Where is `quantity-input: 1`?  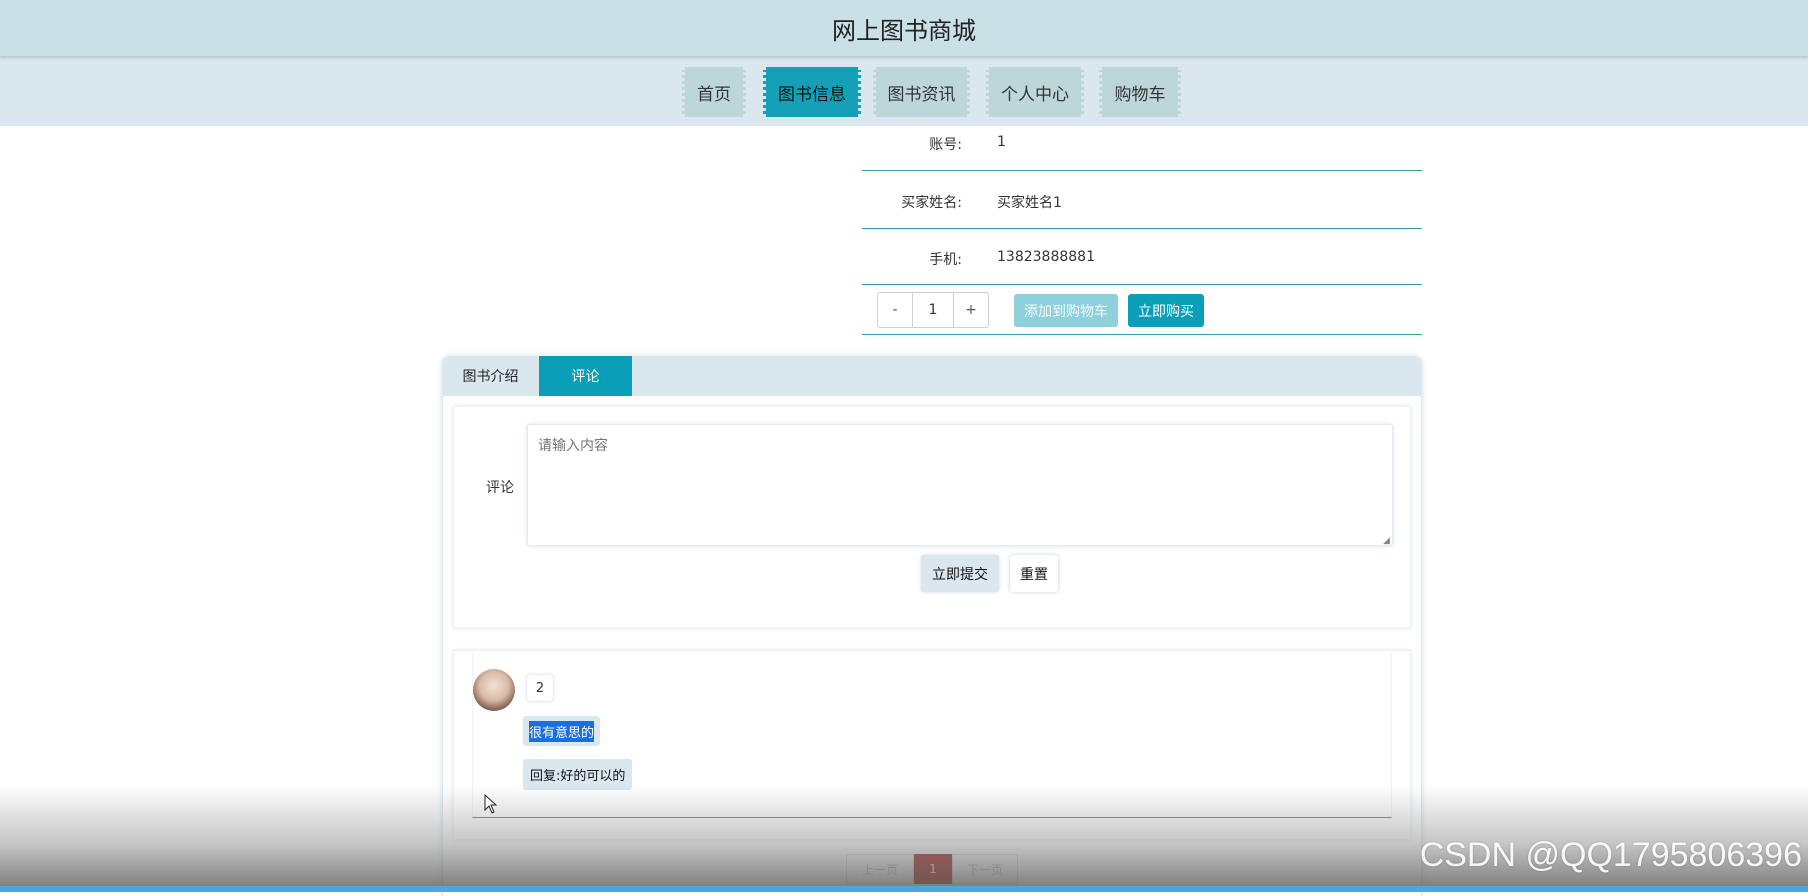
quantity-input: 1 is located at coordinates (933, 310).